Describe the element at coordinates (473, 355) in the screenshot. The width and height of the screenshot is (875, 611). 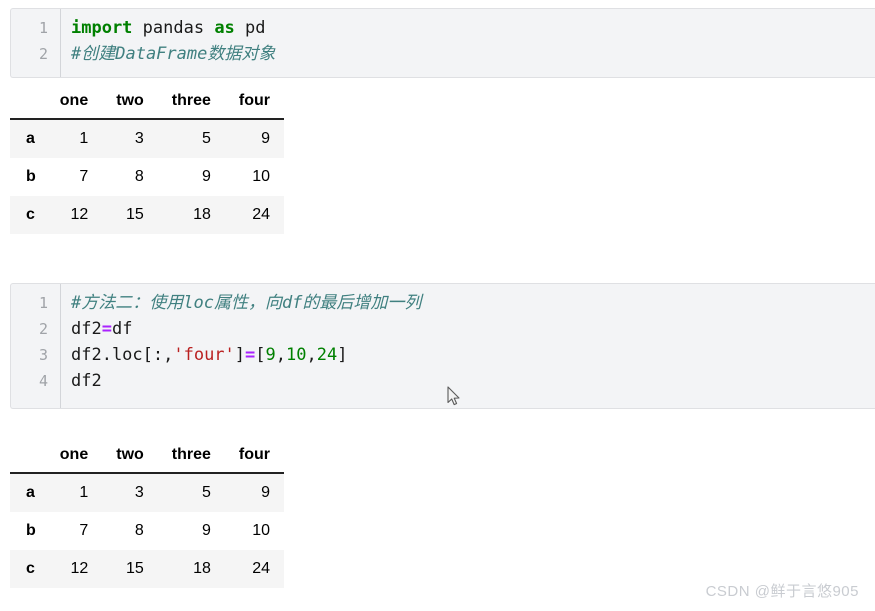
I see `code-line: df2.loc[:,'four']=[9,10,24]` at that location.